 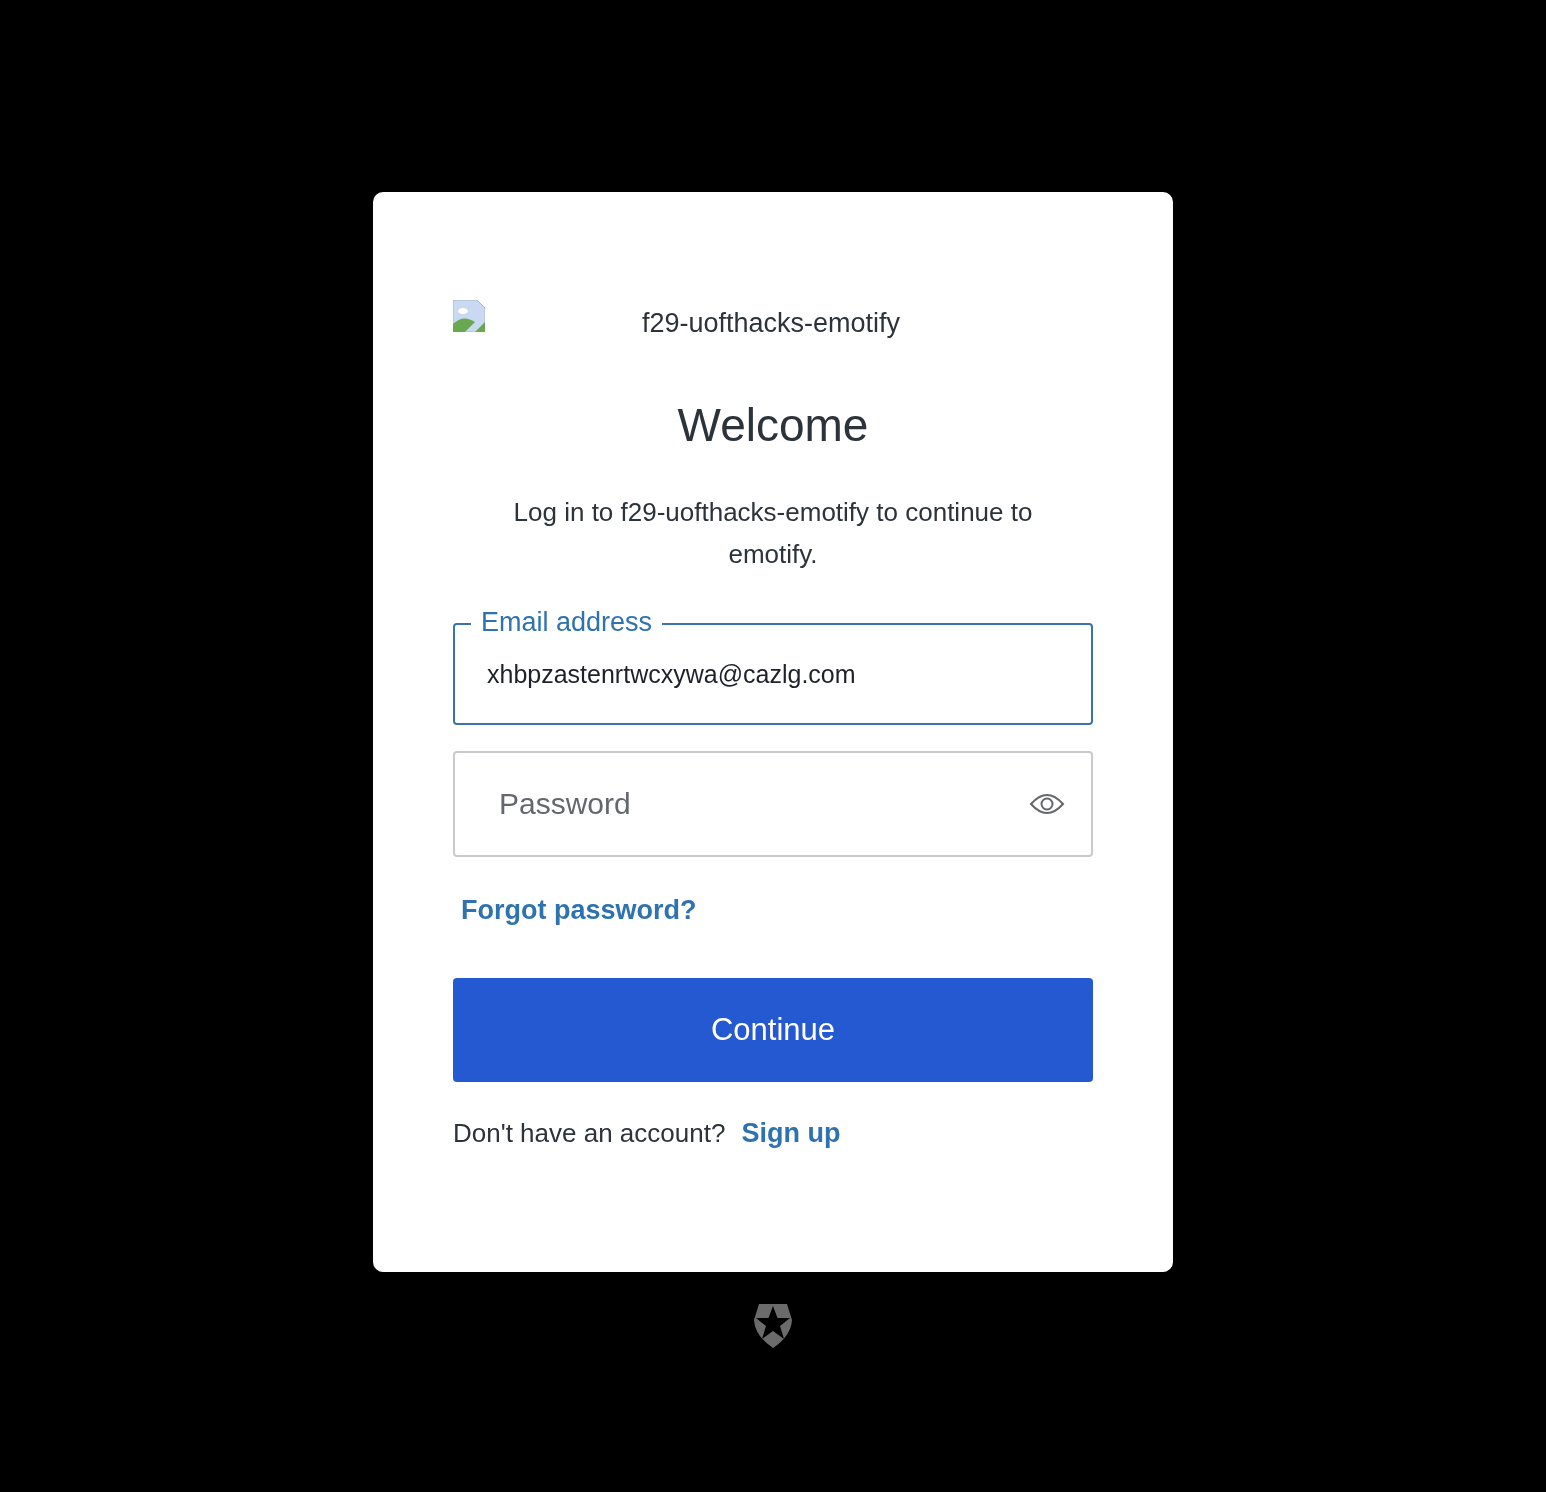 What do you see at coordinates (773, 425) in the screenshot?
I see `welcome-heading: Welcome` at bounding box center [773, 425].